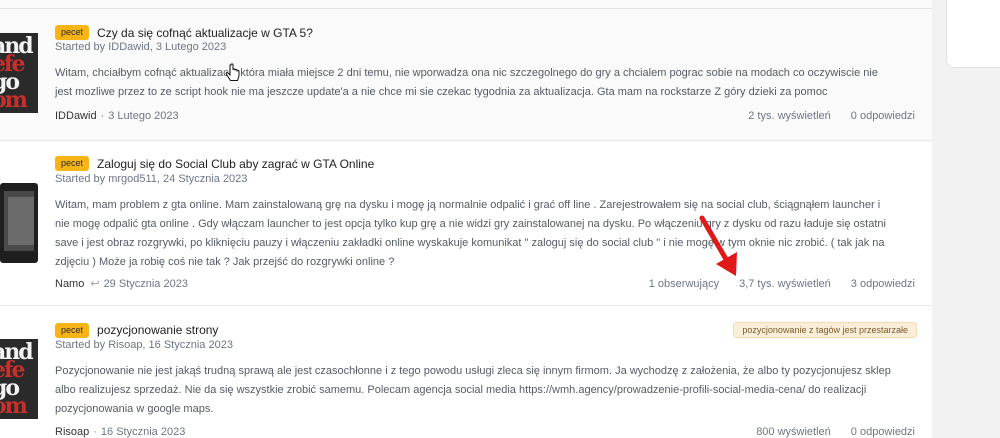  What do you see at coordinates (143, 432) in the screenshot?
I see `last-post-date: 16 Stycznia 2023` at bounding box center [143, 432].